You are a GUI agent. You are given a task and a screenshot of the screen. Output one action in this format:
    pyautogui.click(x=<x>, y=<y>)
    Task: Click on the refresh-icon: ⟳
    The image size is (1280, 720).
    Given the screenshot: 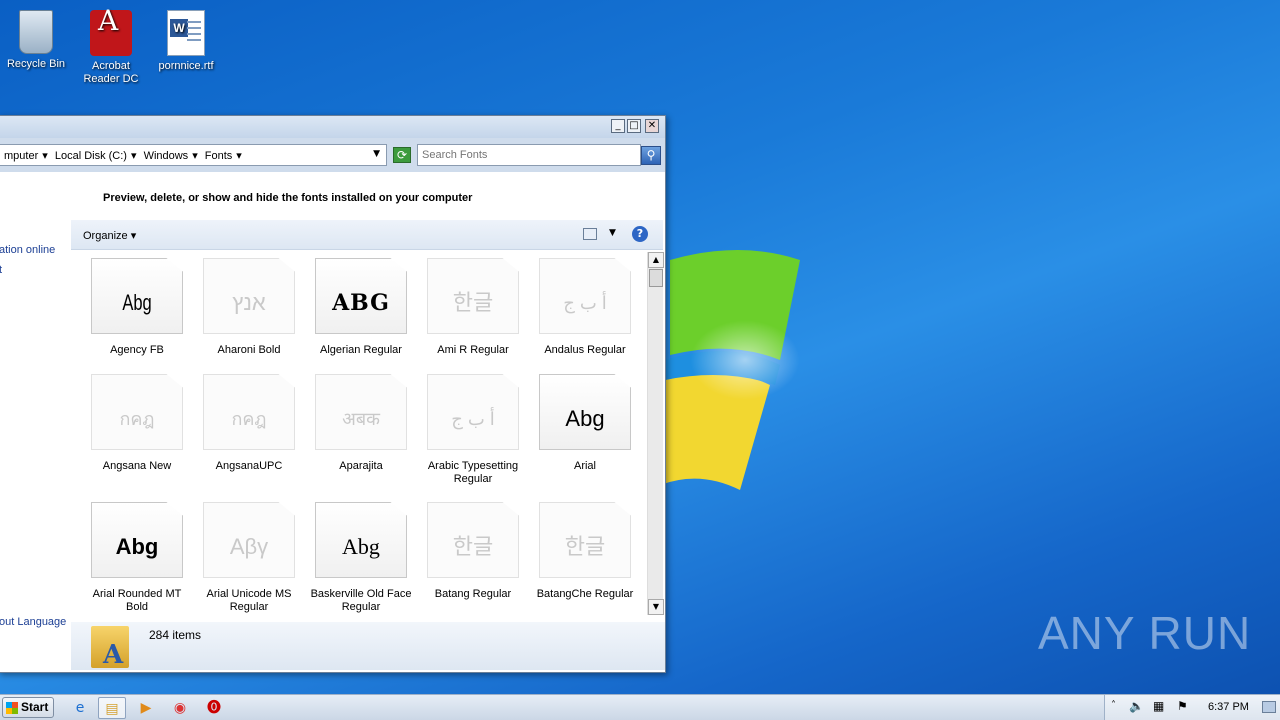 What is the action you would take?
    pyautogui.click(x=402, y=155)
    